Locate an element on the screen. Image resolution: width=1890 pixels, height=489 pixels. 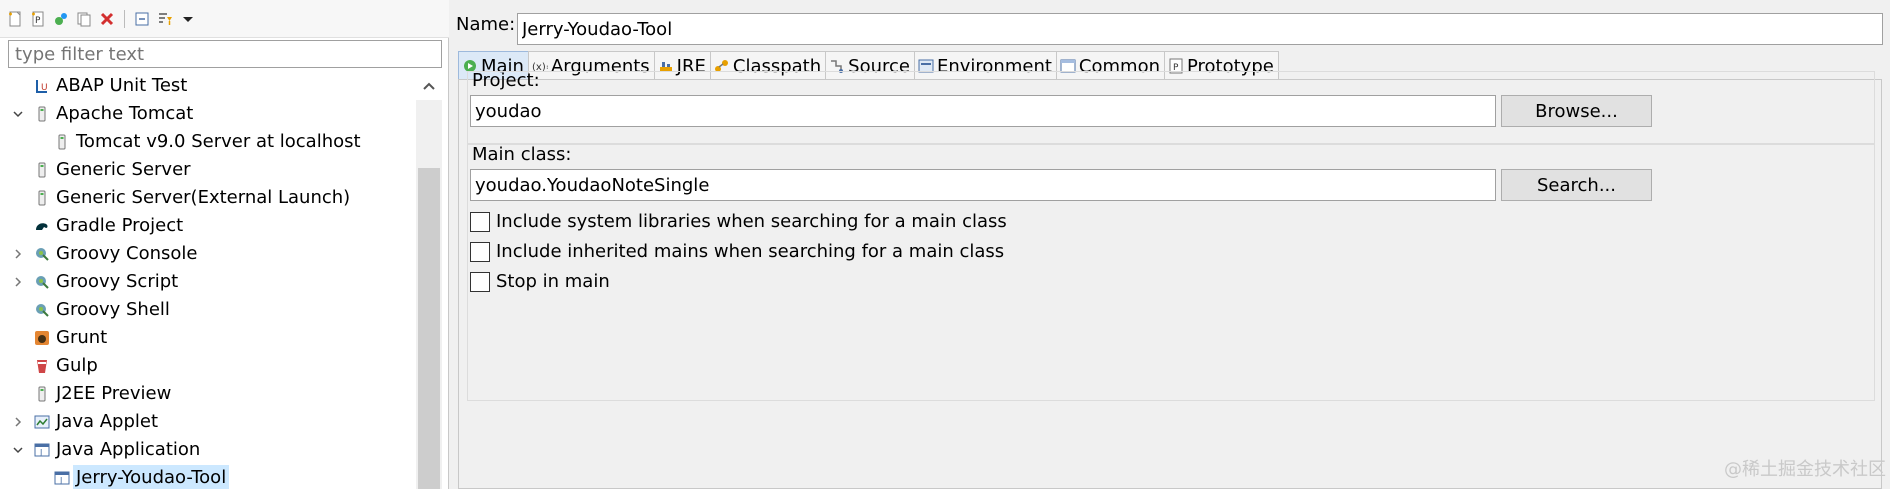
tree-item: Tomcat v9.0 Server at localhost is located at coordinates (208, 142).